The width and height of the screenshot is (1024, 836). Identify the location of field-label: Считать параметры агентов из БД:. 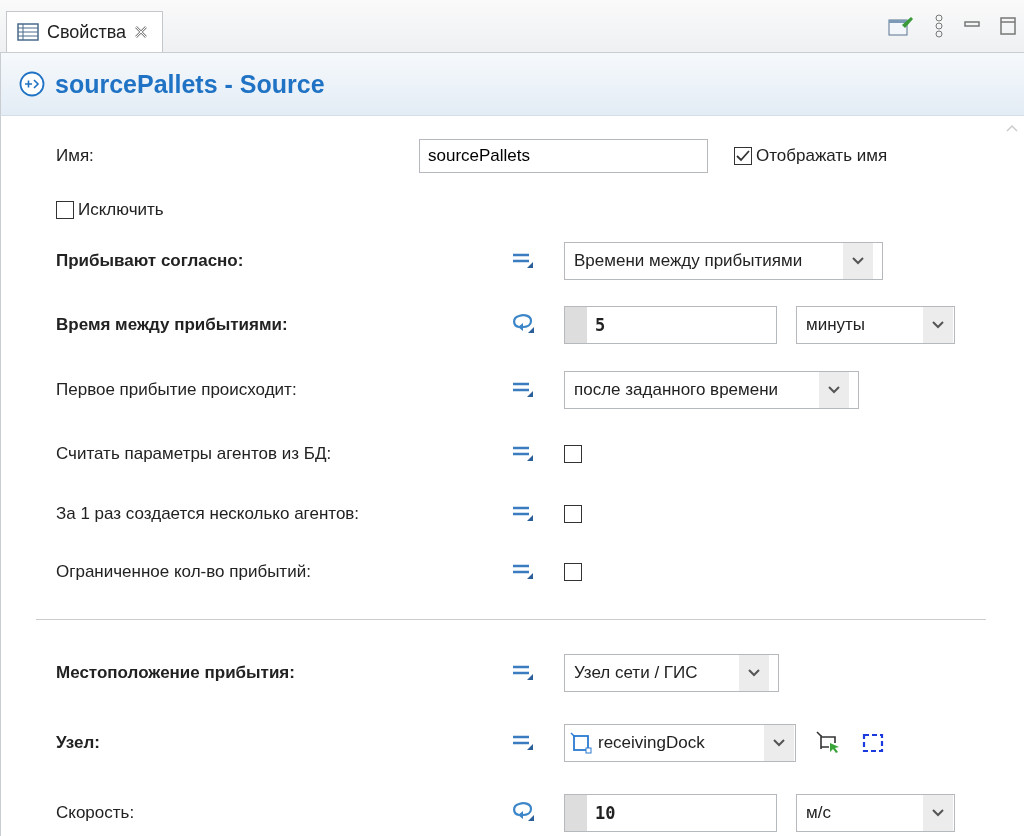
(194, 453).